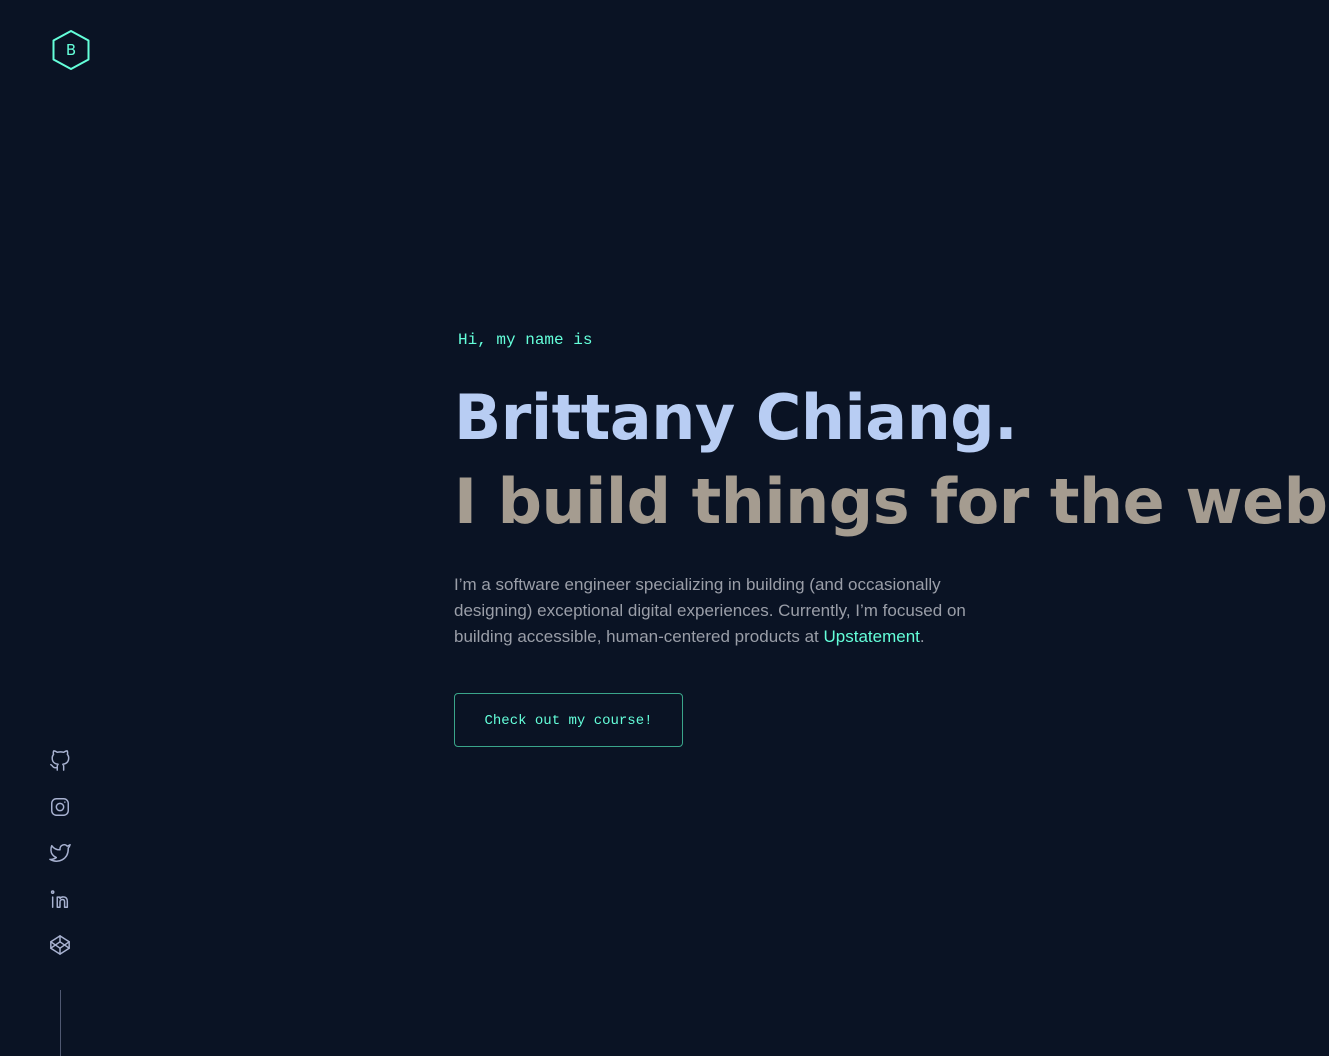 This screenshot has height=1056, width=1329. I want to click on hero-greeting: Hi, my name is, so click(525, 340).